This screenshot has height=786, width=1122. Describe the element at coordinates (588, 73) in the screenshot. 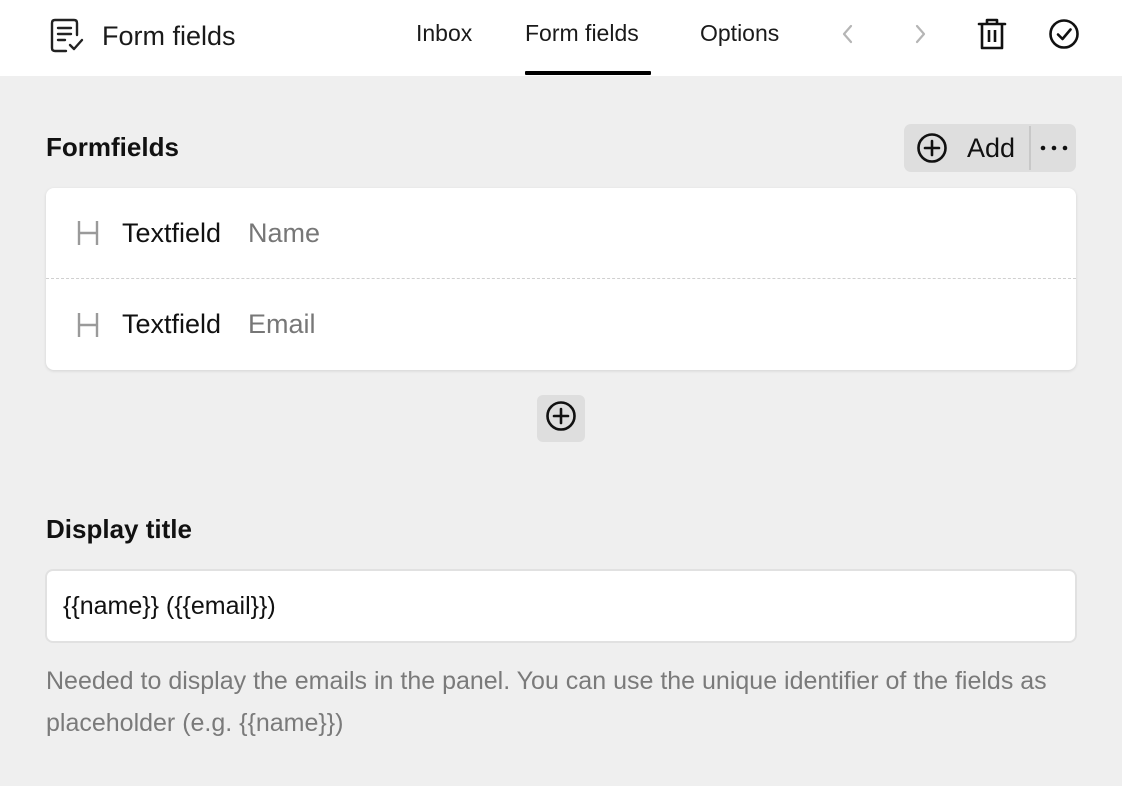

I see `active-tab-indicator` at that location.